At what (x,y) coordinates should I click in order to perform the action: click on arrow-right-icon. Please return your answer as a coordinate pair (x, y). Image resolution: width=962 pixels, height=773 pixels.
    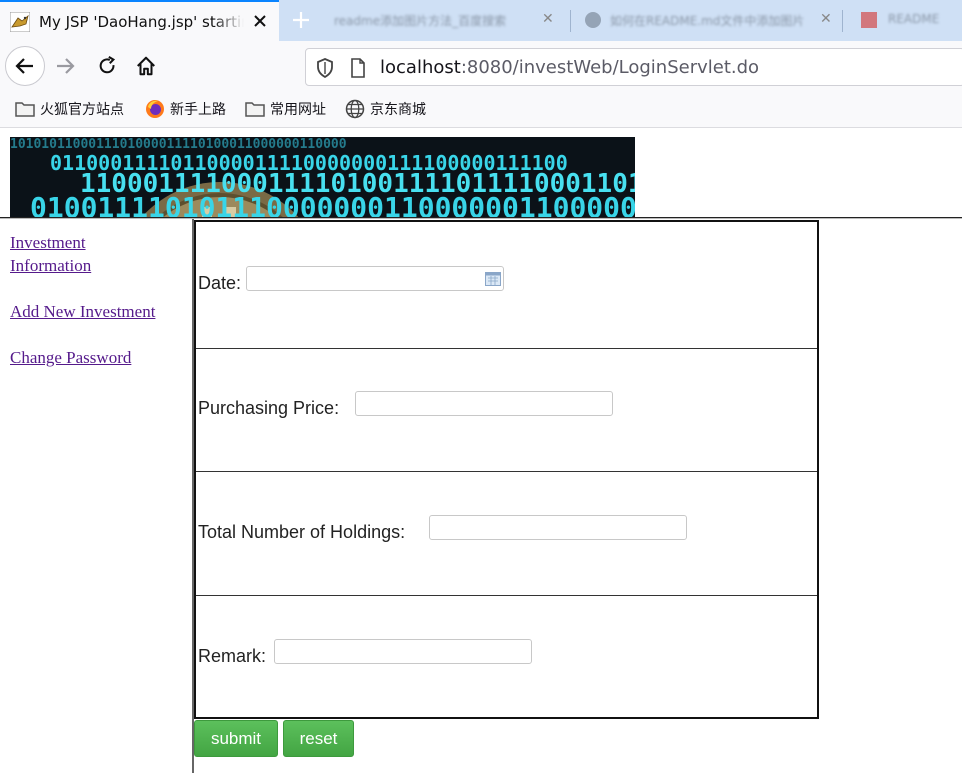
    Looking at the image, I should click on (66, 66).